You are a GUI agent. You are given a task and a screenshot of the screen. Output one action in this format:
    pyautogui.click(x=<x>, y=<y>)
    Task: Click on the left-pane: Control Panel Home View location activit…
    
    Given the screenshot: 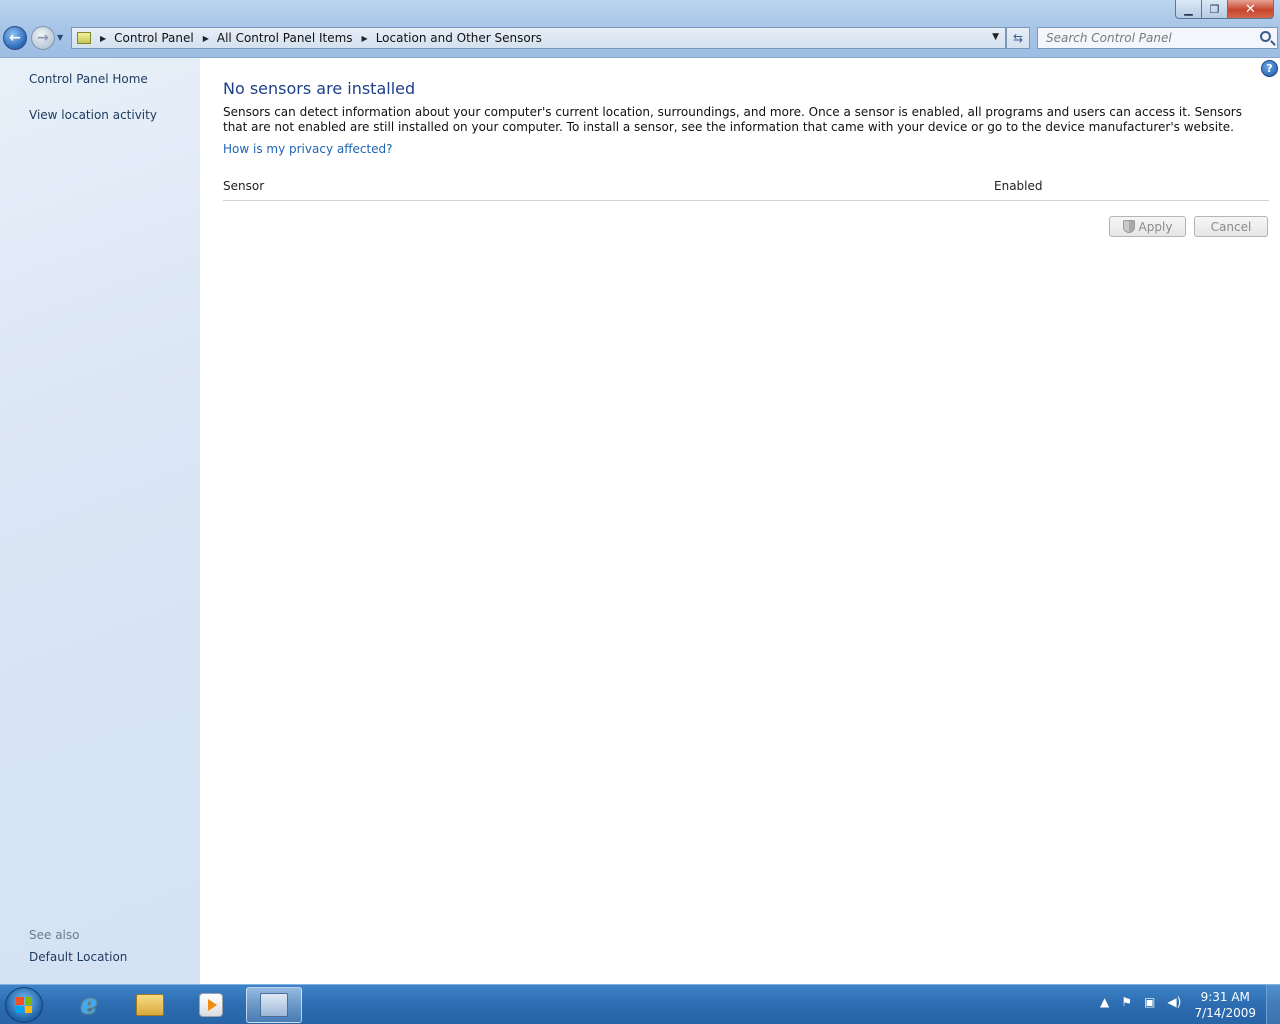 What is the action you would take?
    pyautogui.click(x=100, y=520)
    